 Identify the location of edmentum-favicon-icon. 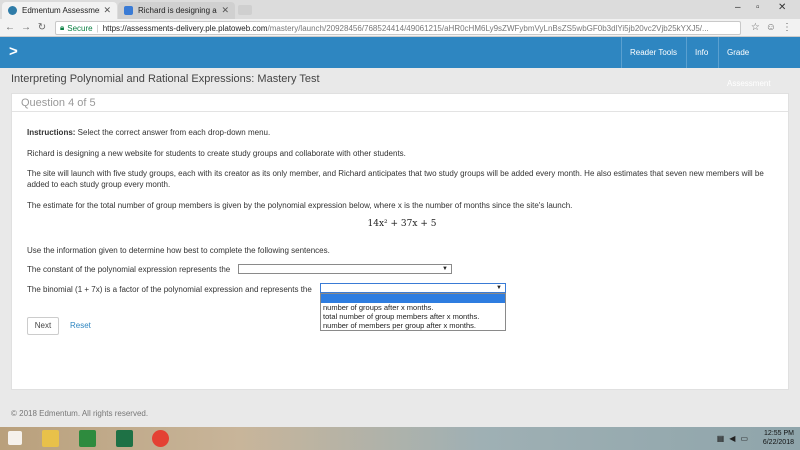
(12, 10).